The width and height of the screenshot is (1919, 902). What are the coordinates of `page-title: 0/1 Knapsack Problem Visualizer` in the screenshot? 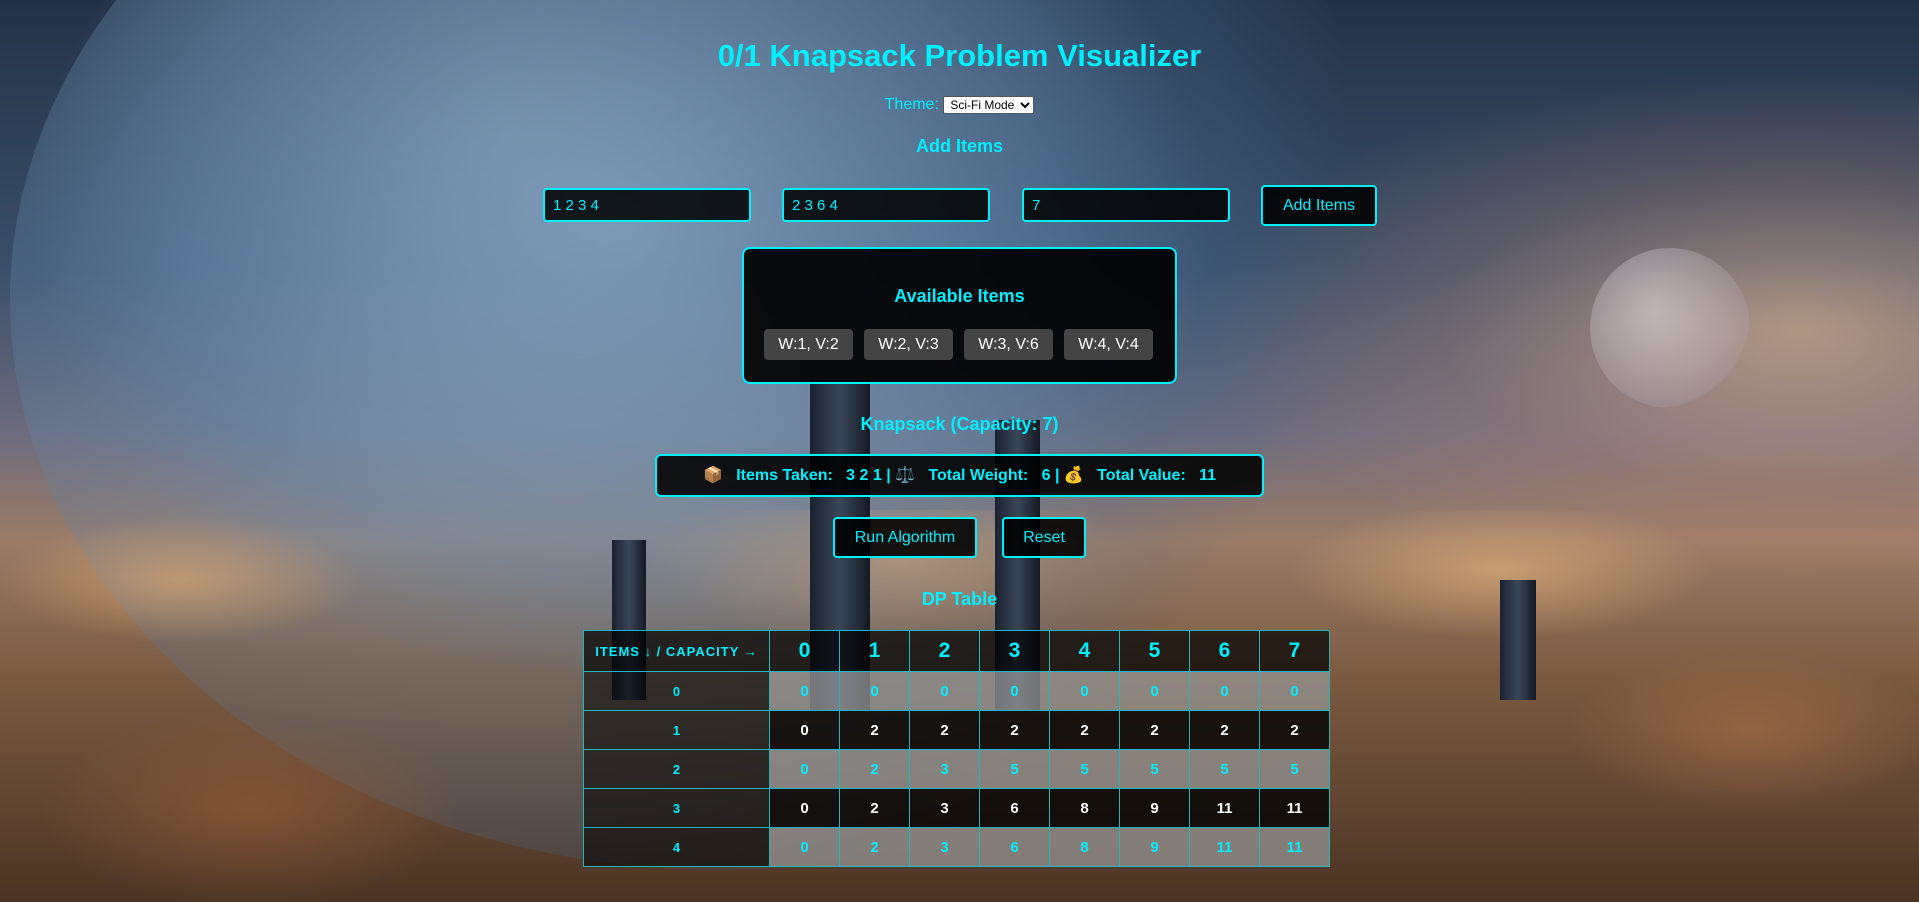 It's located at (959, 55).